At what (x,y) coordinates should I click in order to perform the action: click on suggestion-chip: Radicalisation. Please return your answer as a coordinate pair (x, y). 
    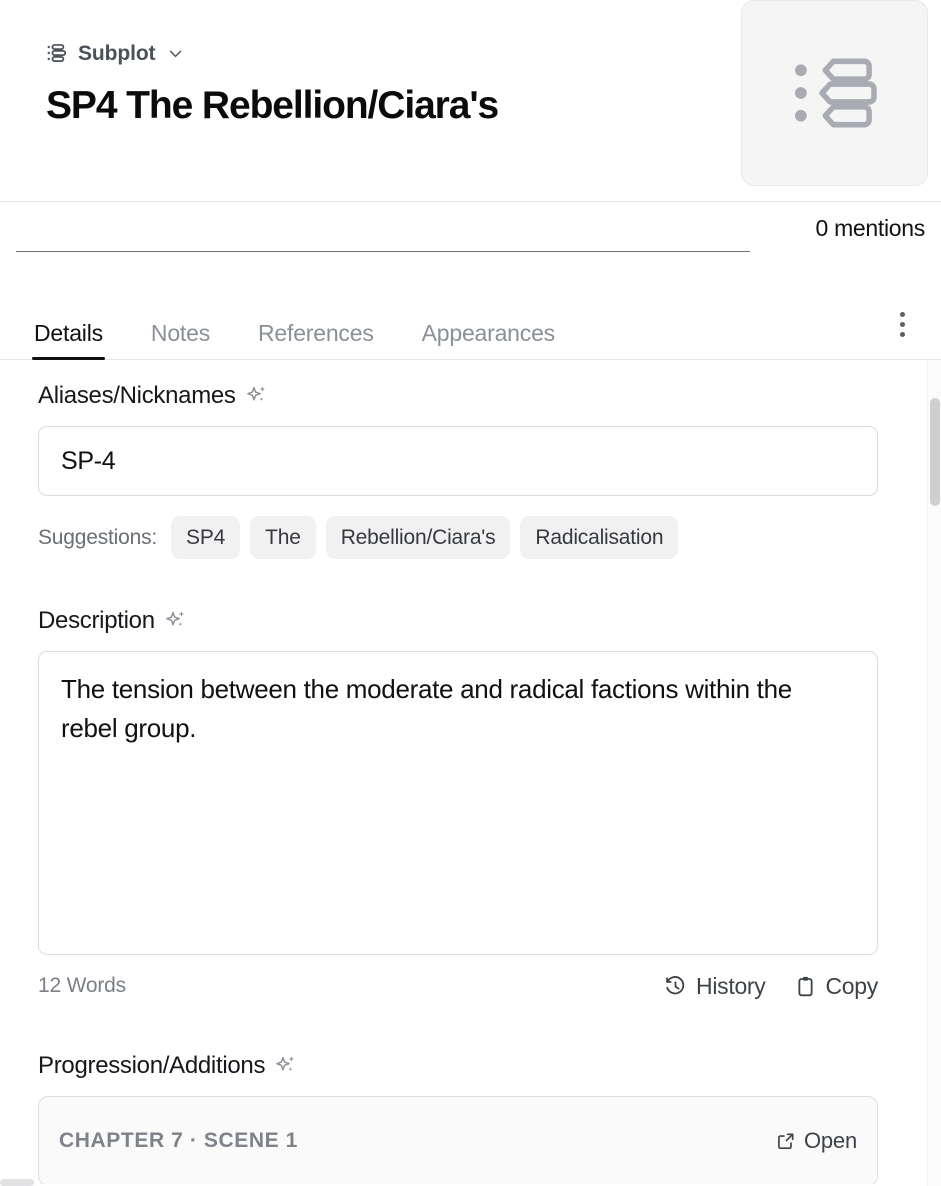
    Looking at the image, I should click on (599, 538).